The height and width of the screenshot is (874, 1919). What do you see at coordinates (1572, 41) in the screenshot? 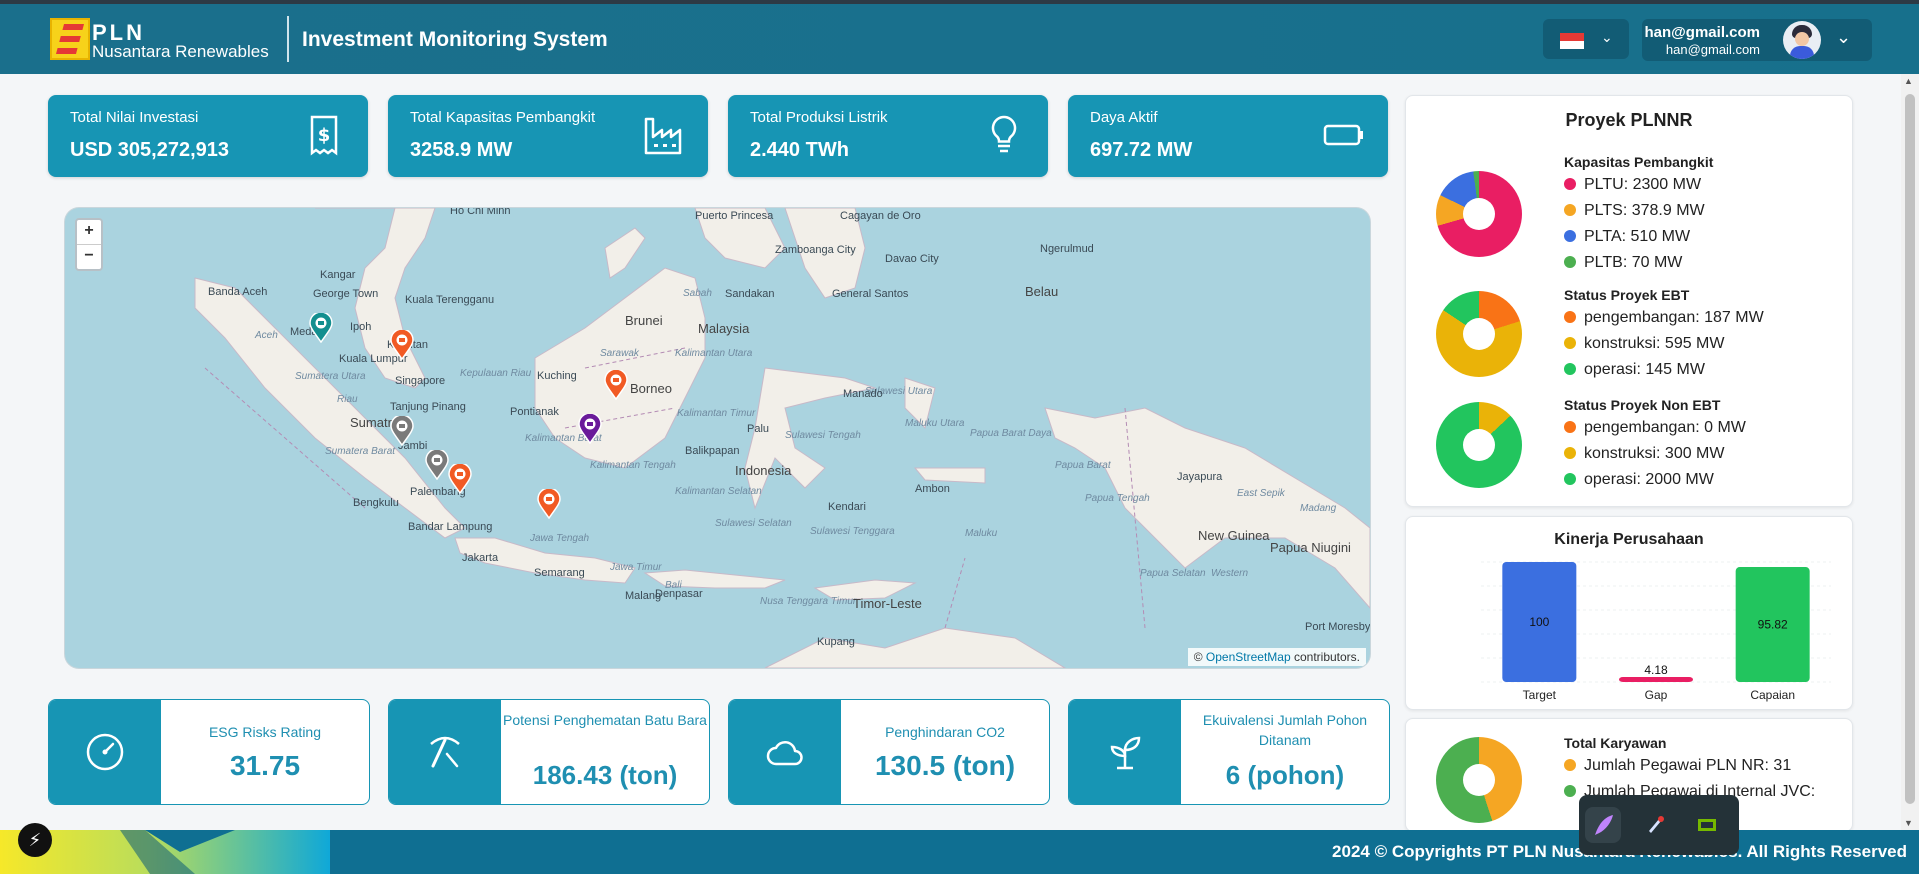
I see `indonesia-flag-icon` at bounding box center [1572, 41].